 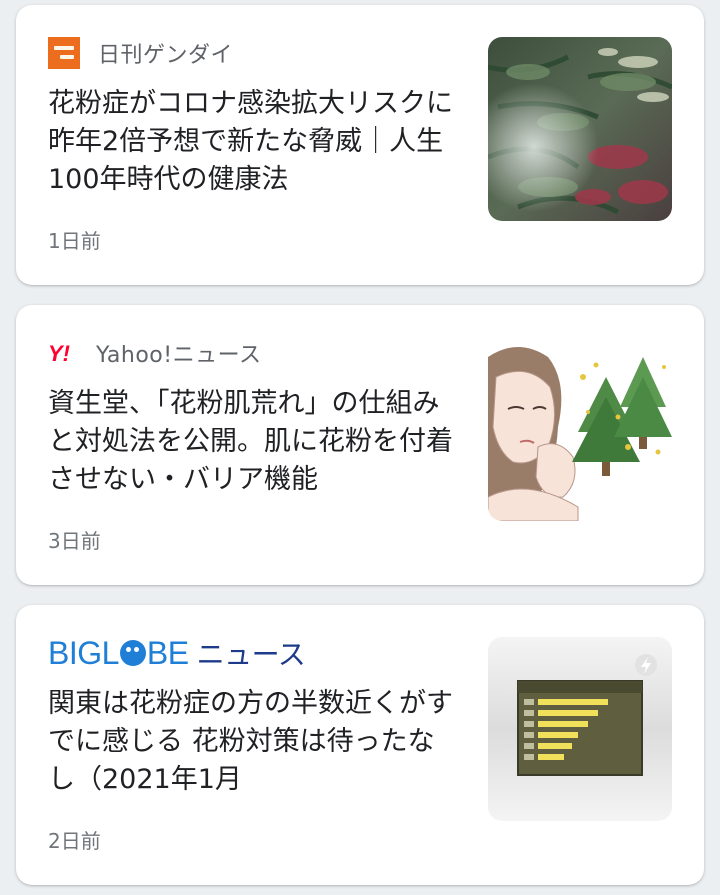 I want to click on biglobe-globe-icon, so click(x=132, y=653).